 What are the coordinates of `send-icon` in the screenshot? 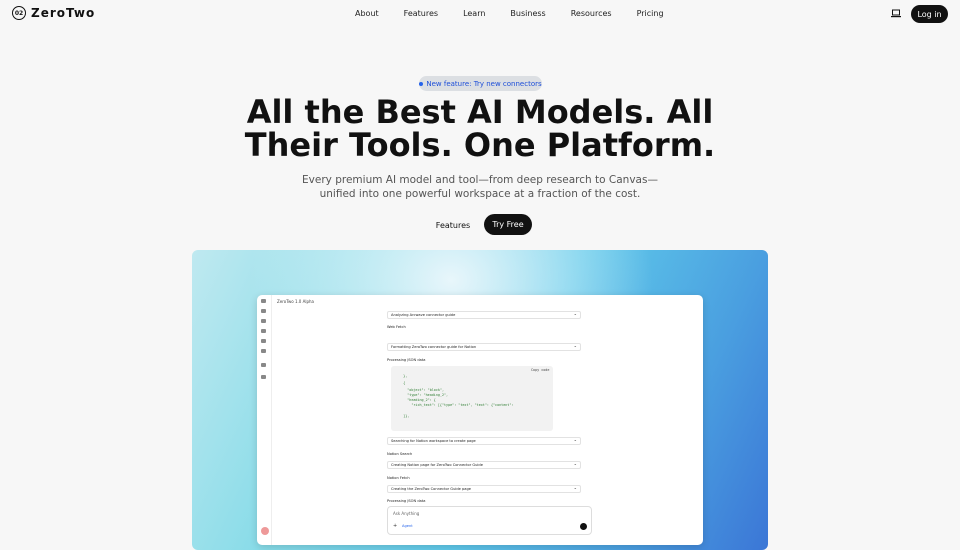 It's located at (583, 526).